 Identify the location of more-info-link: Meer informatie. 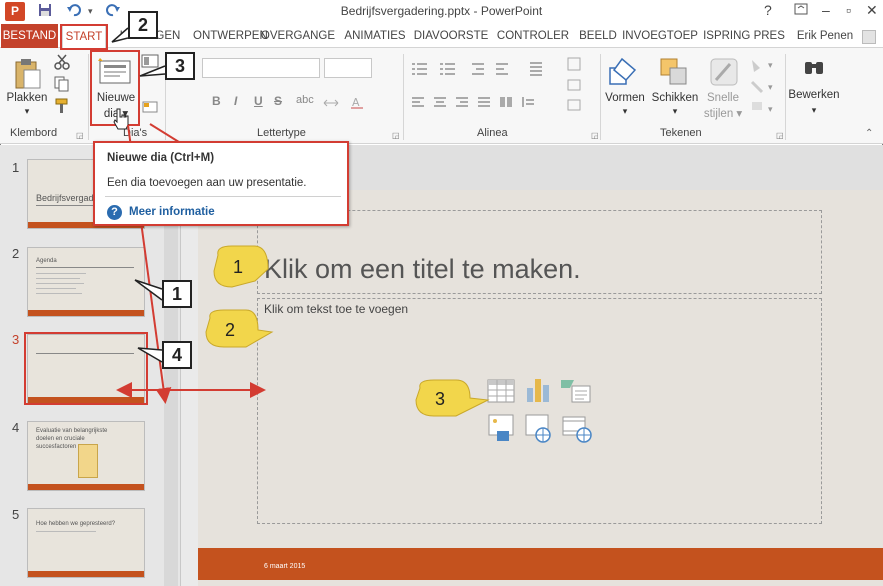
(172, 212).